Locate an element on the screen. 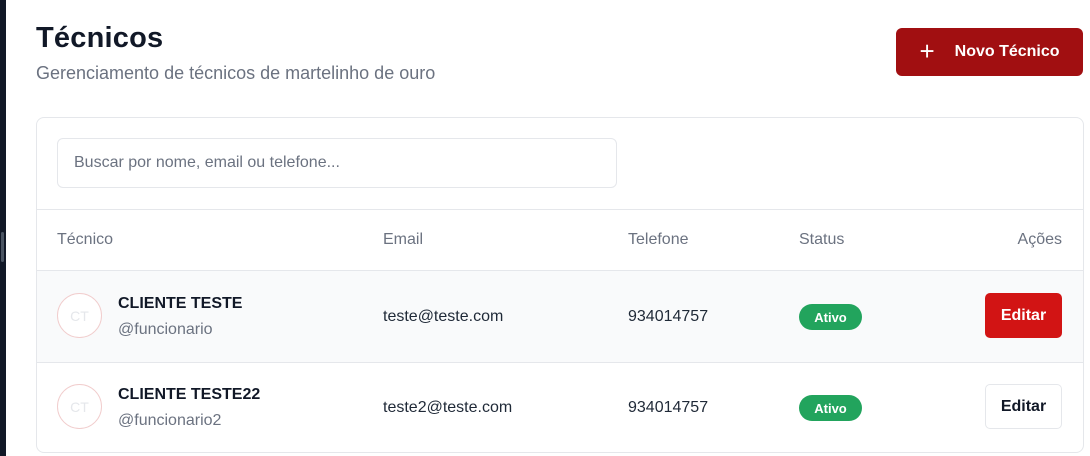  column-header-actions: Ações is located at coordinates (1039, 239).